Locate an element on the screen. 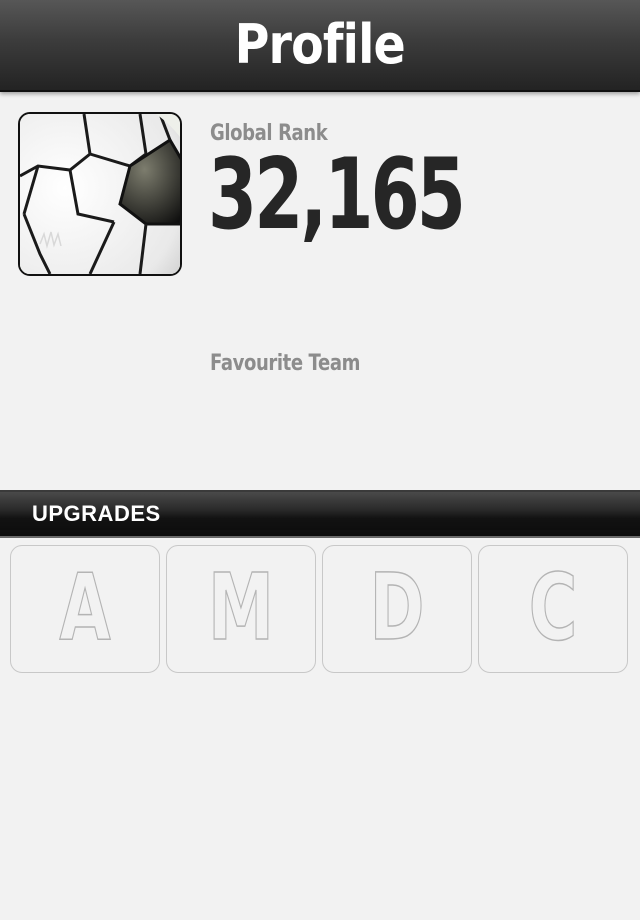 This screenshot has height=920, width=640. upgrade-letter: M is located at coordinates (240, 607).